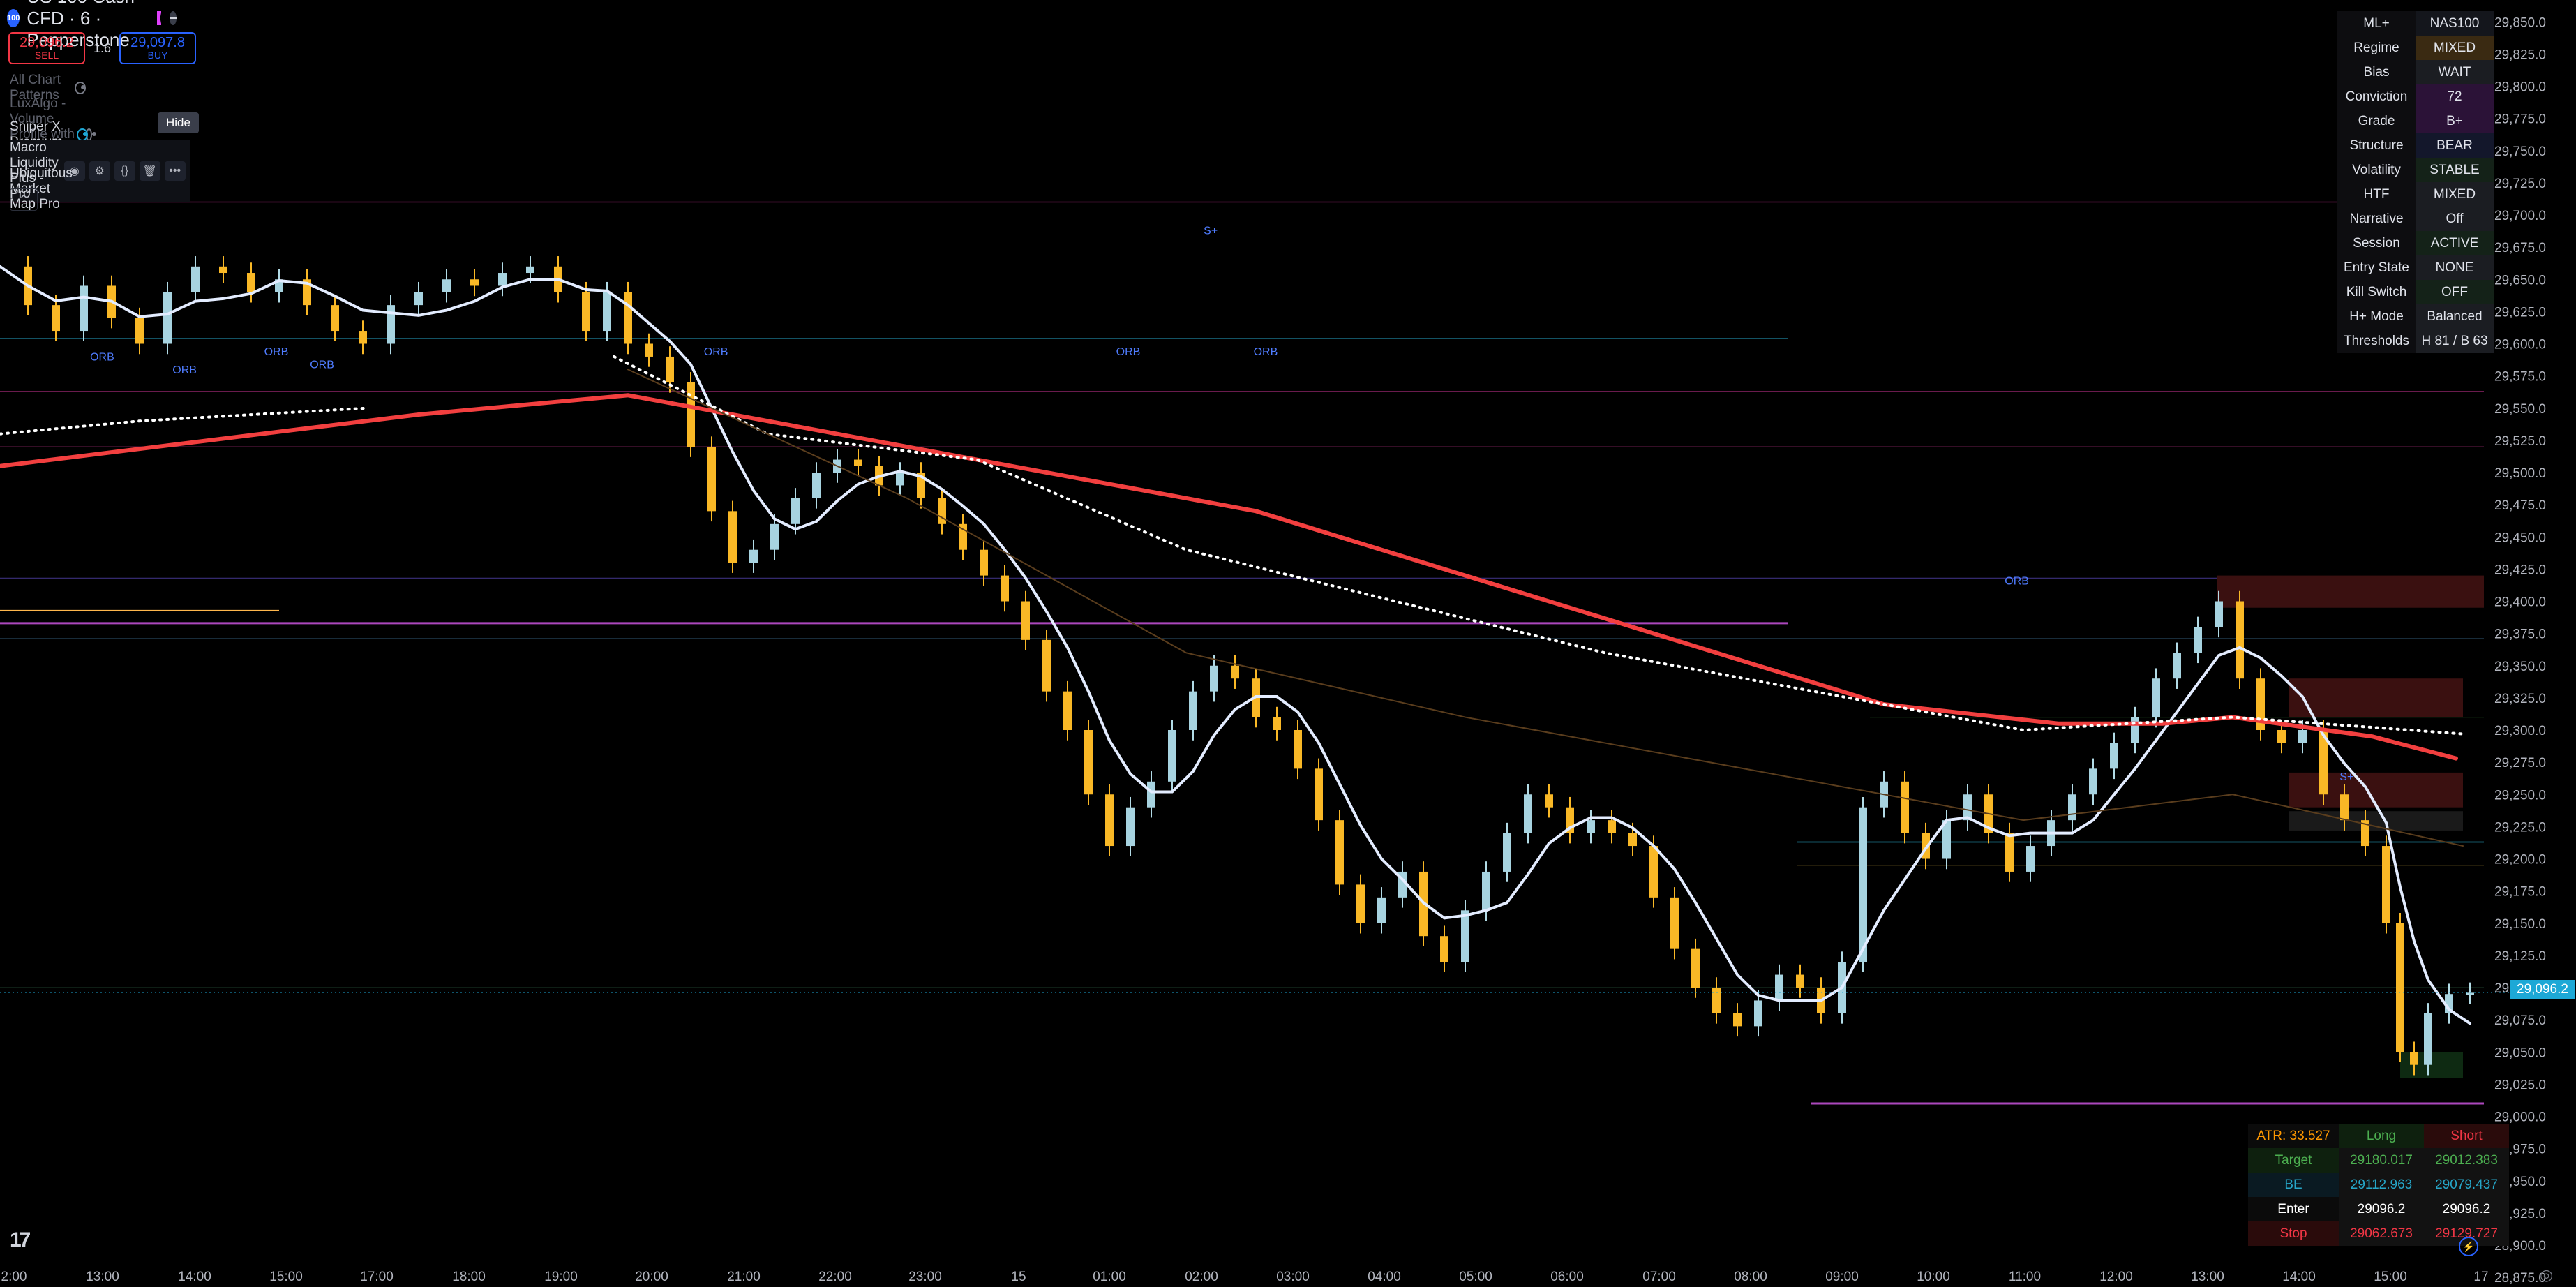  I want to click on price-axis-label: 29,825.0, so click(2520, 55).